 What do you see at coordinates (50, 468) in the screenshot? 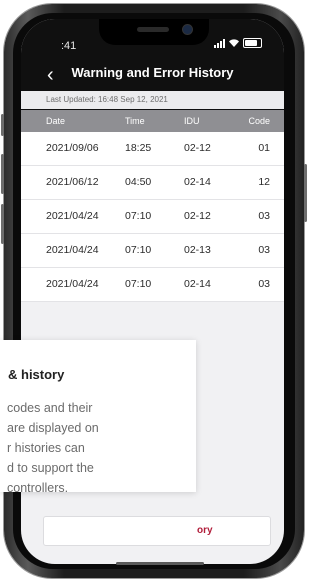
I see `info-card-line: d to support the` at bounding box center [50, 468].